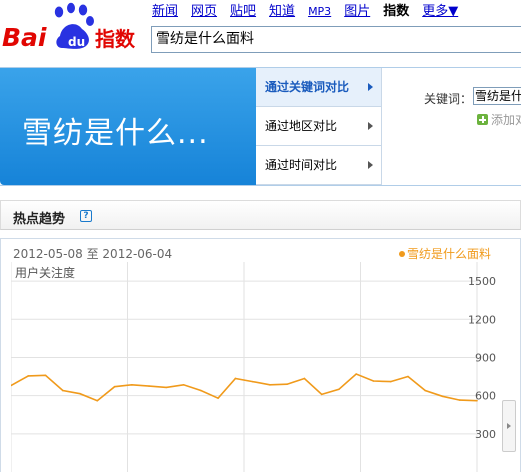 Image resolution: width=521 pixels, height=472 pixels. Describe the element at coordinates (336, 39) in the screenshot. I see `search-input: 雪纺是什么面料` at that location.